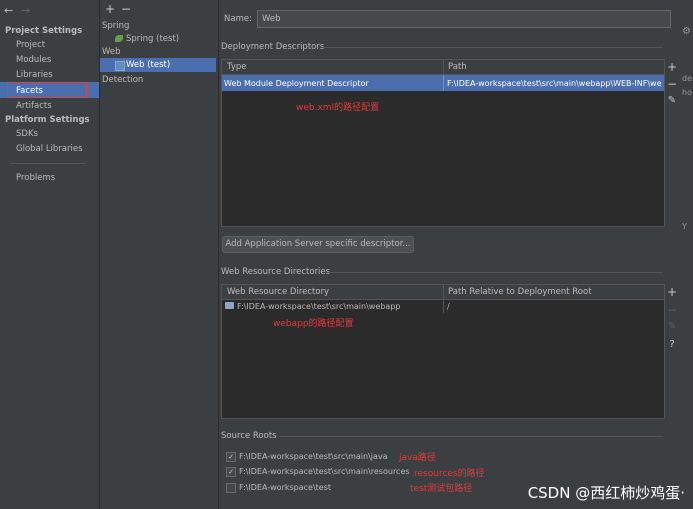  What do you see at coordinates (29, 91) in the screenshot?
I see `sidebar-item-facets: Facets` at bounding box center [29, 91].